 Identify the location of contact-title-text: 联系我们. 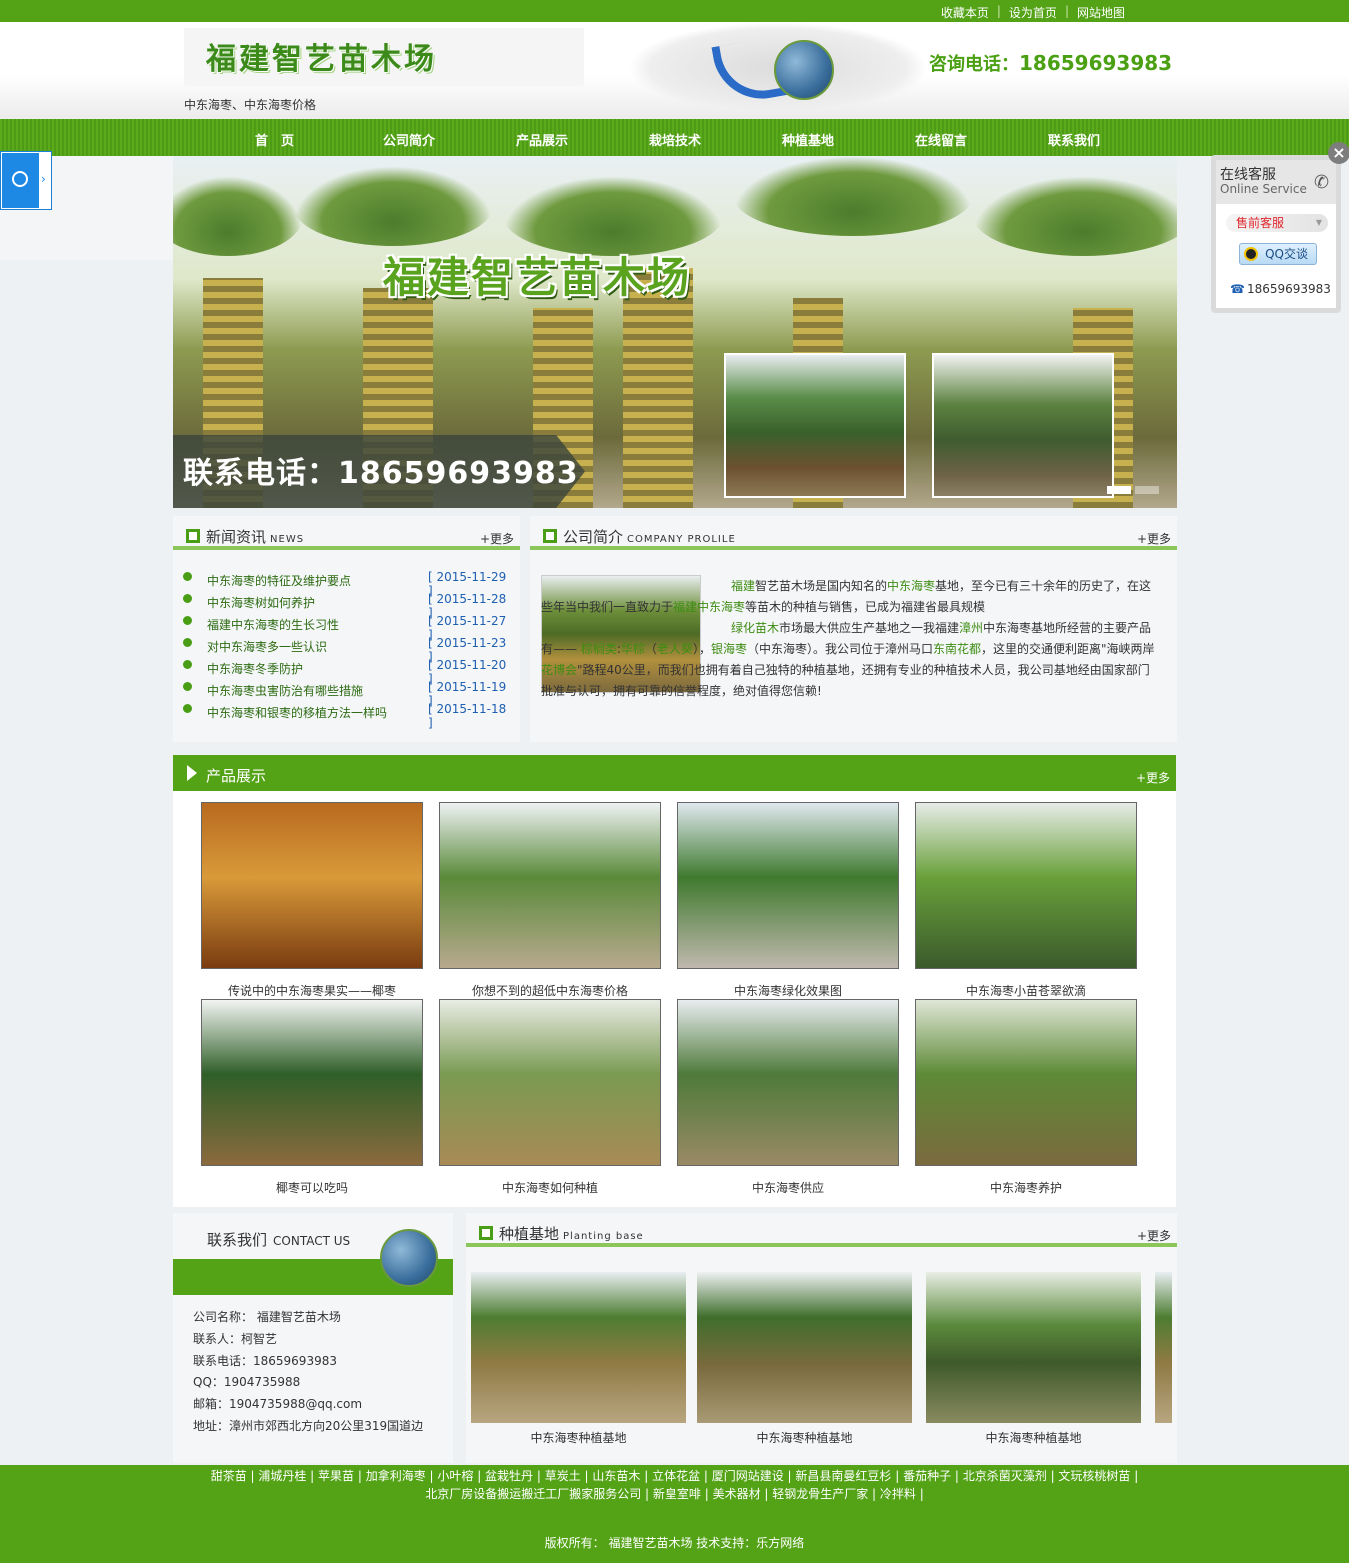
(237, 1240).